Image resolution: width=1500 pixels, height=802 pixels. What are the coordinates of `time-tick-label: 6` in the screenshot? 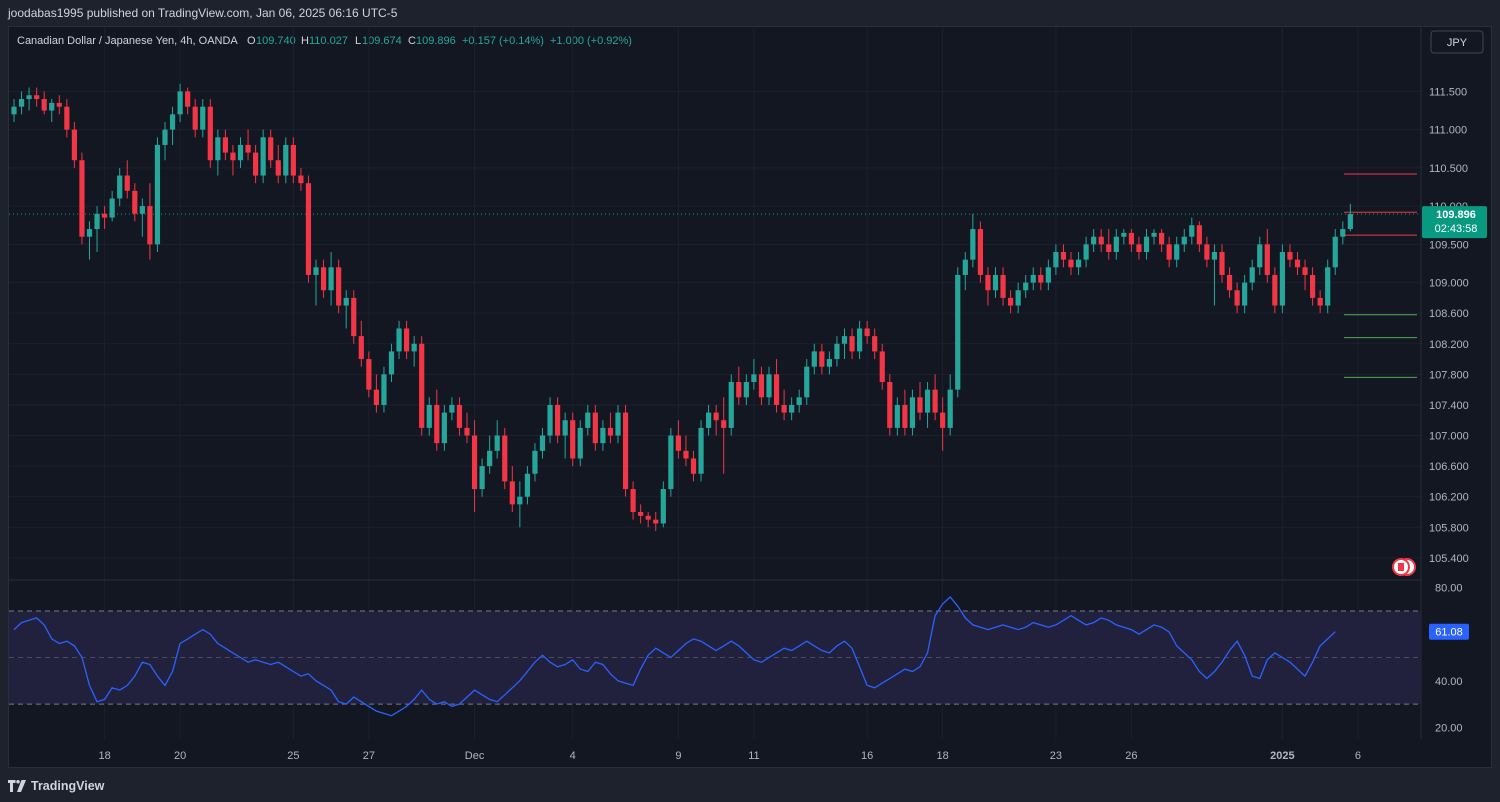 It's located at (1358, 756).